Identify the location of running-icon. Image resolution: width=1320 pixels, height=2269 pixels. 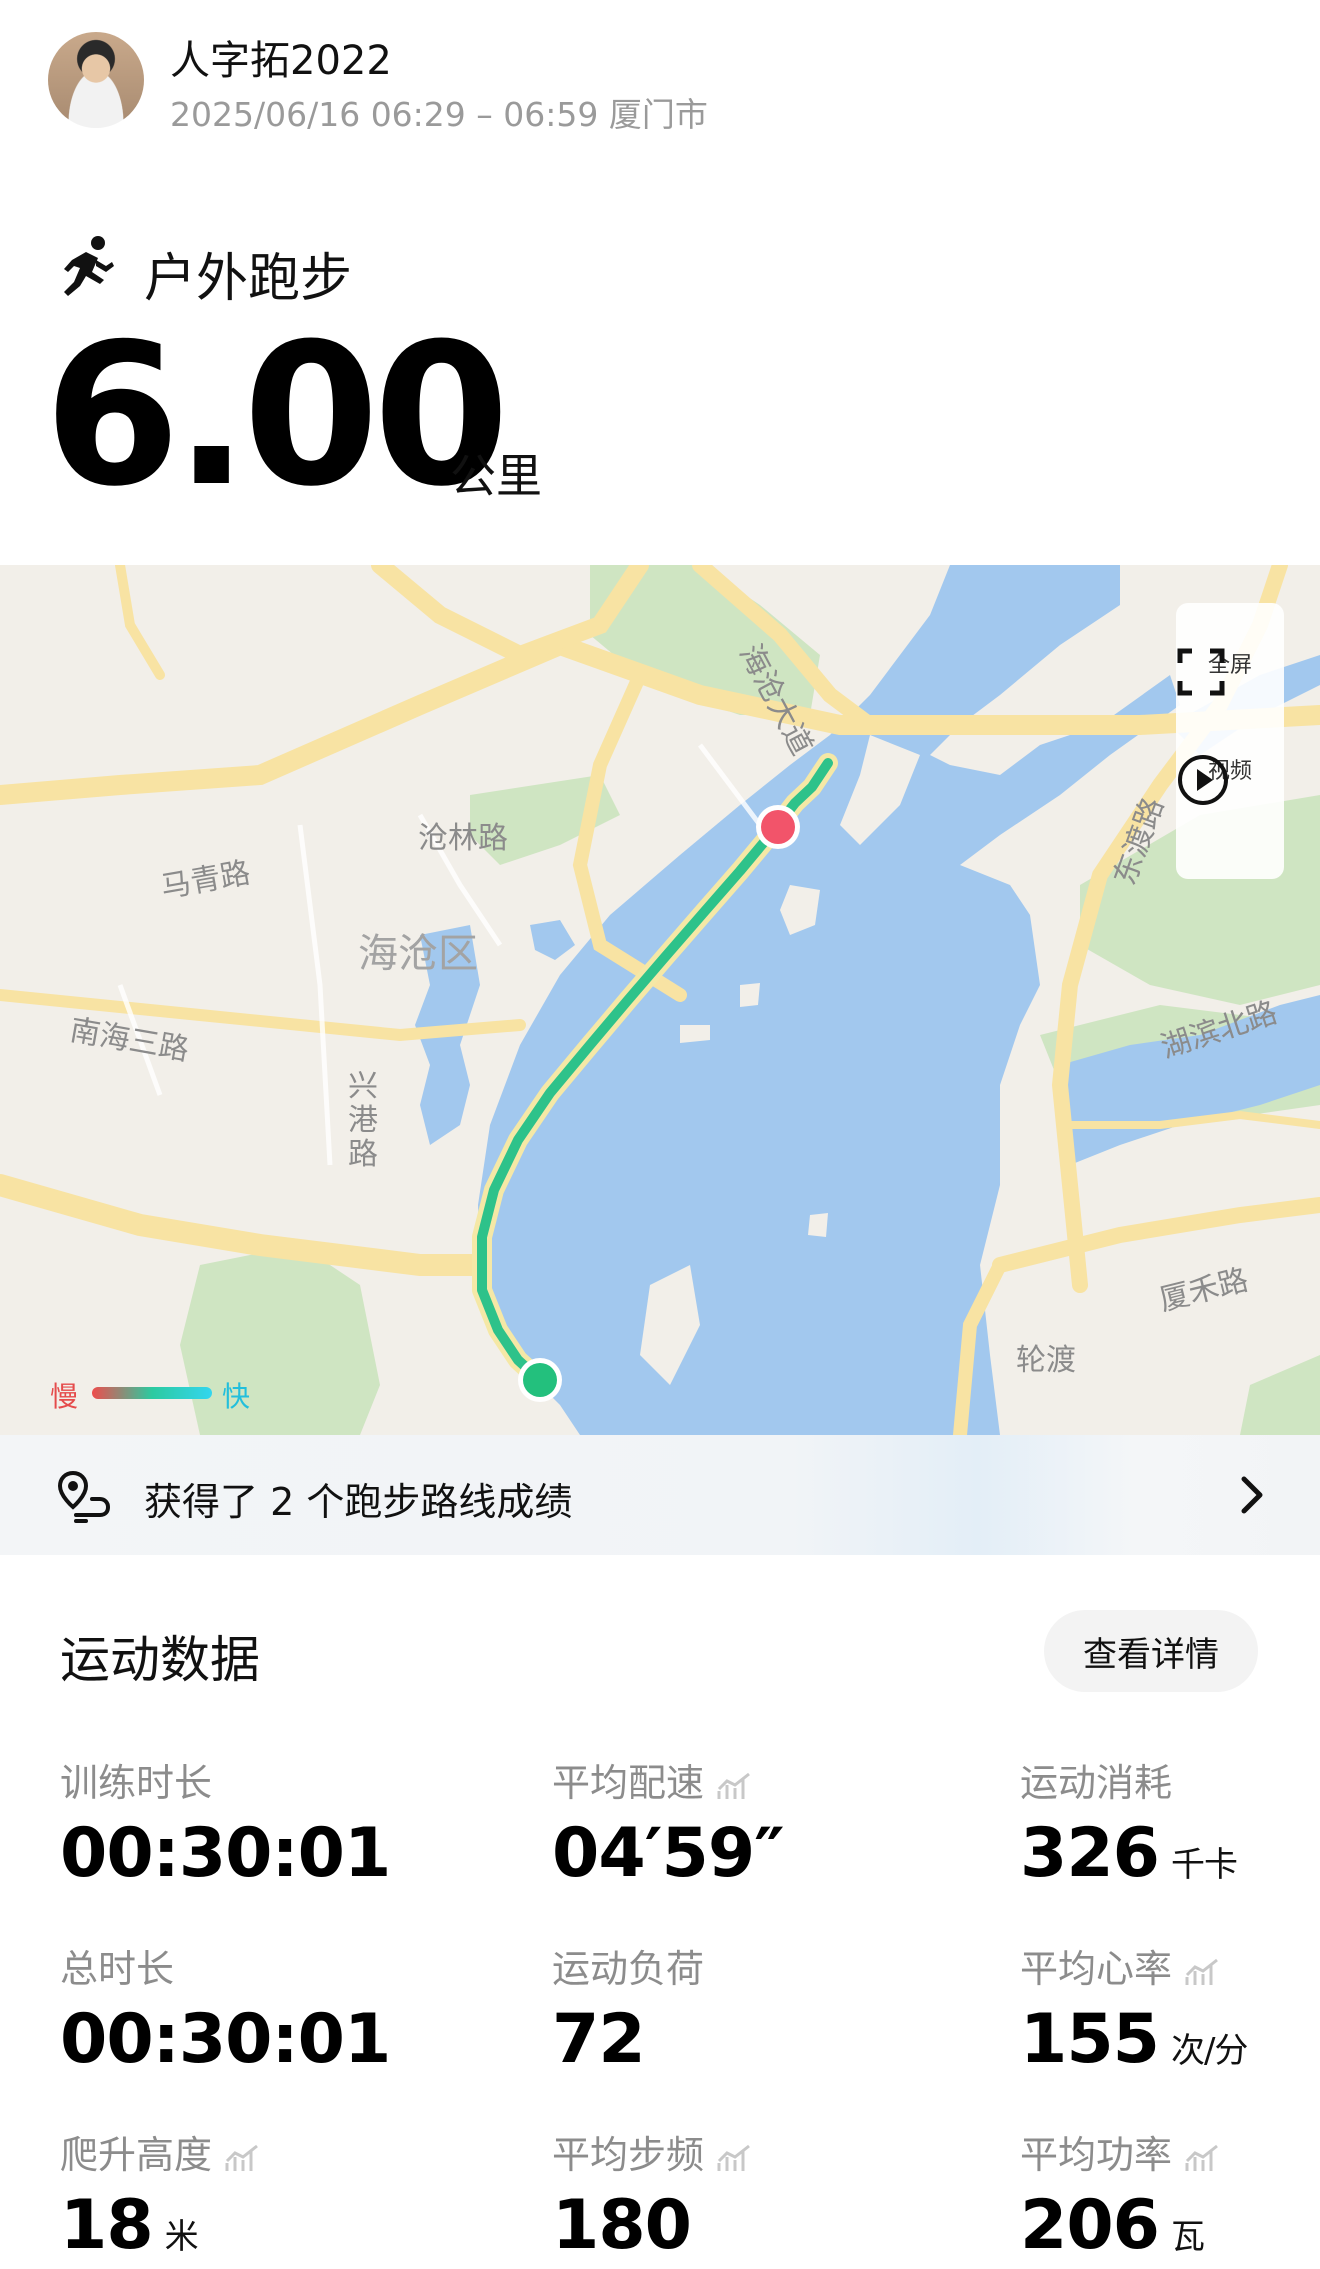
(89, 266).